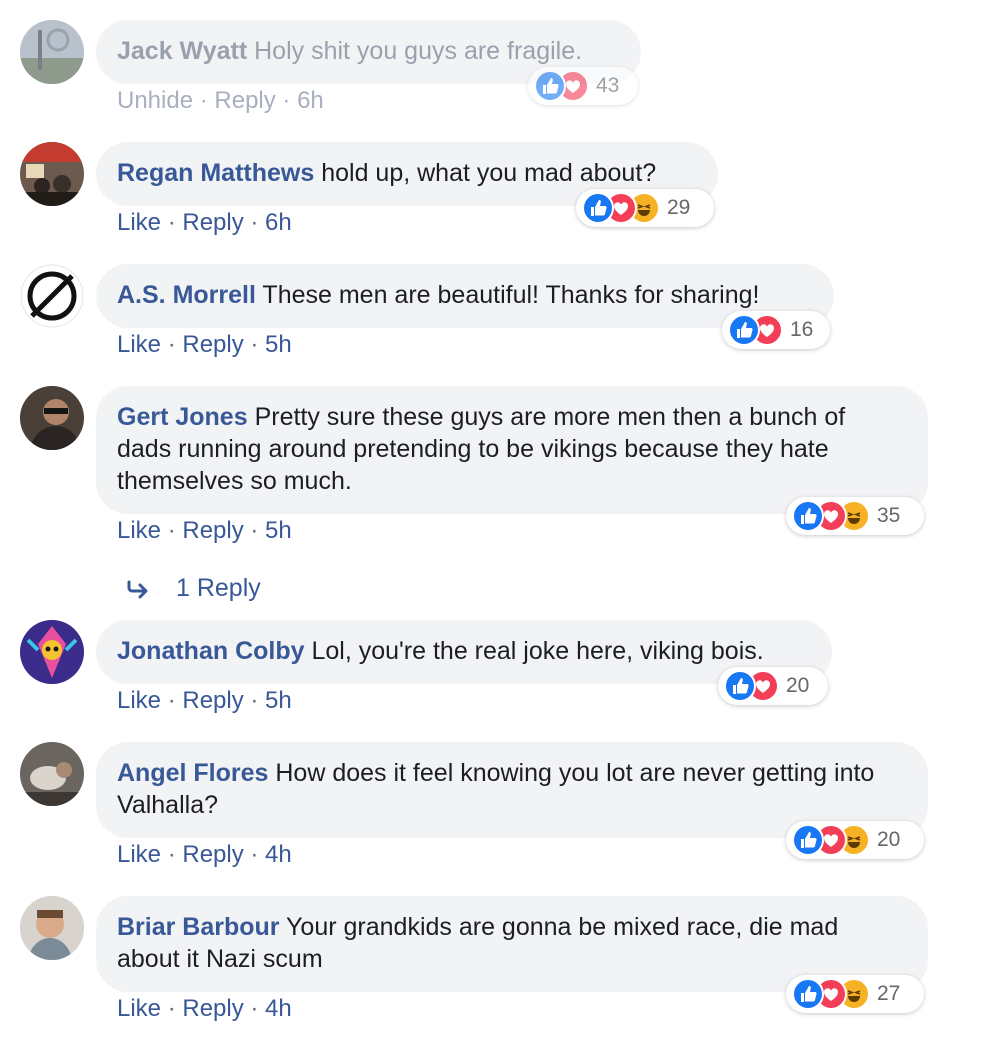 The width and height of the screenshot is (988, 1038). I want to click on reaction-count: 35, so click(889, 515).